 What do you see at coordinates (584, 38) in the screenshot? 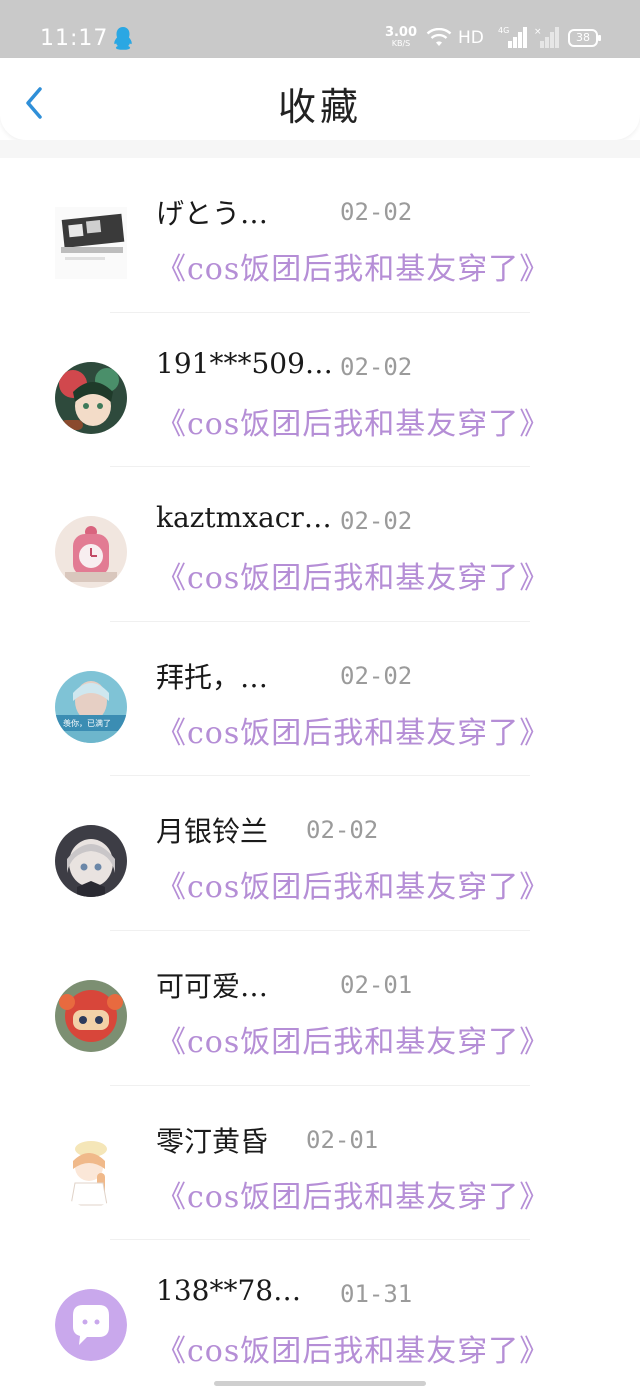
I see `battery-icon: 38` at bounding box center [584, 38].